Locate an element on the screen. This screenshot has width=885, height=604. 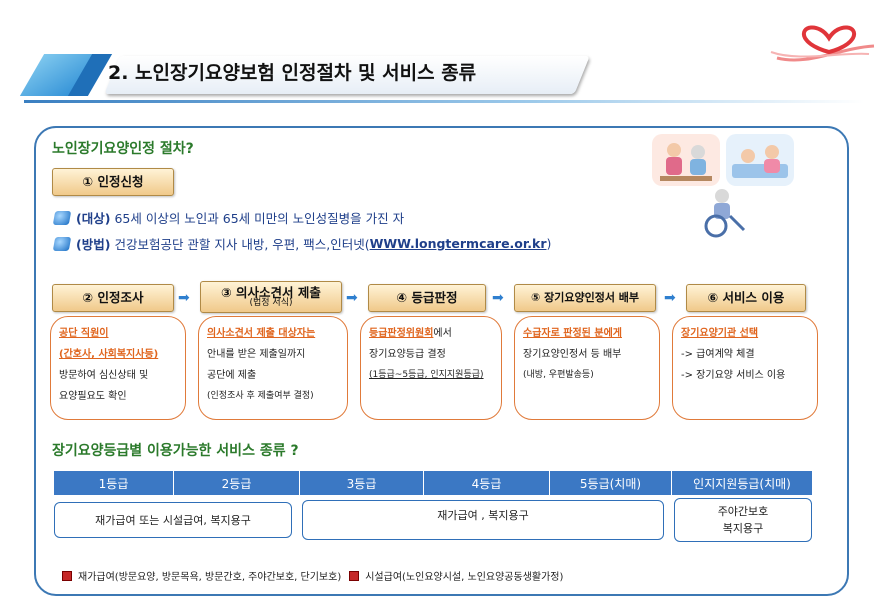
grades-section-title: 장기요양등급별 이용가능한 서비스 종류 ? is located at coordinates (175, 451).